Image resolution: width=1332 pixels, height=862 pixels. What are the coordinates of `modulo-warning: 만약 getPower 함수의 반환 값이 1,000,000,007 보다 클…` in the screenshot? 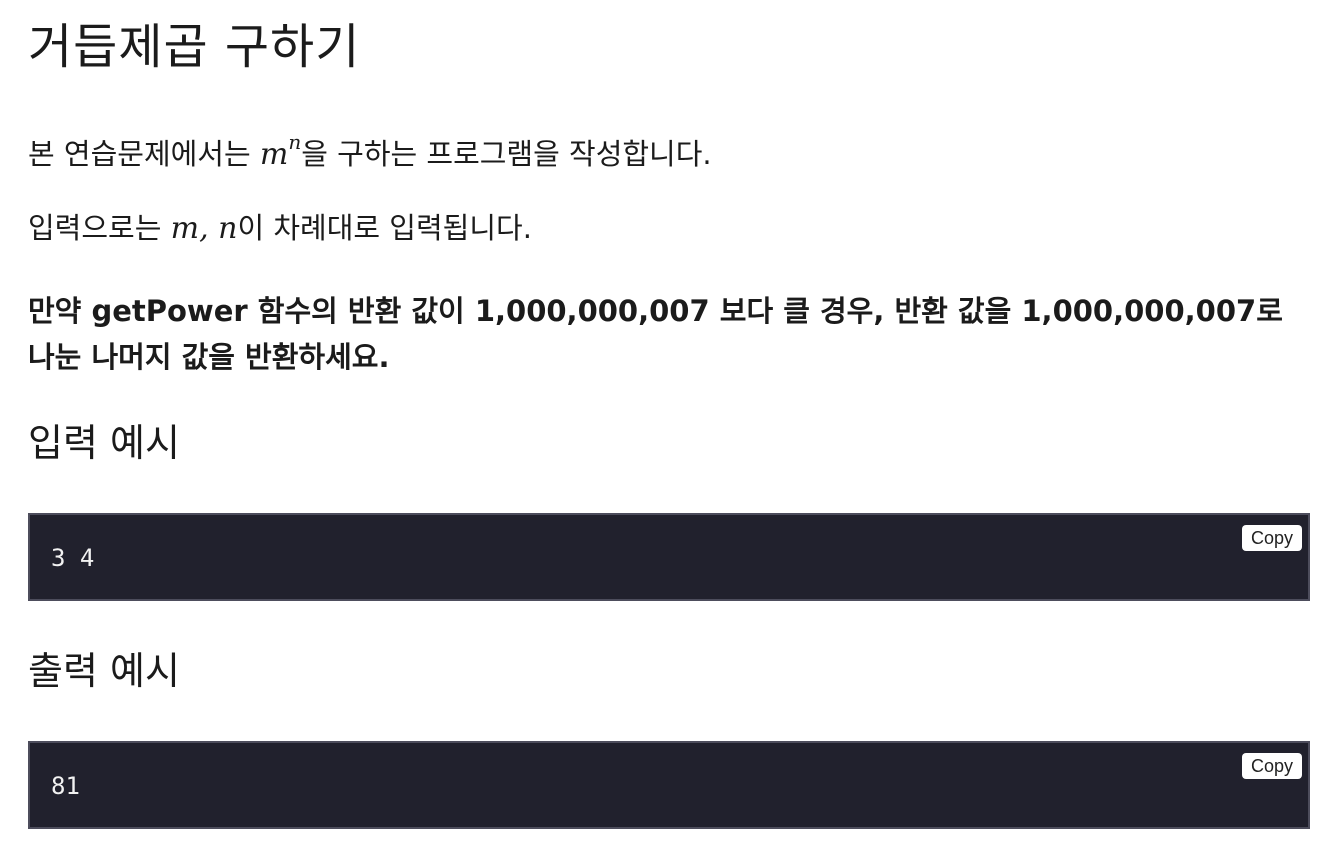 It's located at (655, 334).